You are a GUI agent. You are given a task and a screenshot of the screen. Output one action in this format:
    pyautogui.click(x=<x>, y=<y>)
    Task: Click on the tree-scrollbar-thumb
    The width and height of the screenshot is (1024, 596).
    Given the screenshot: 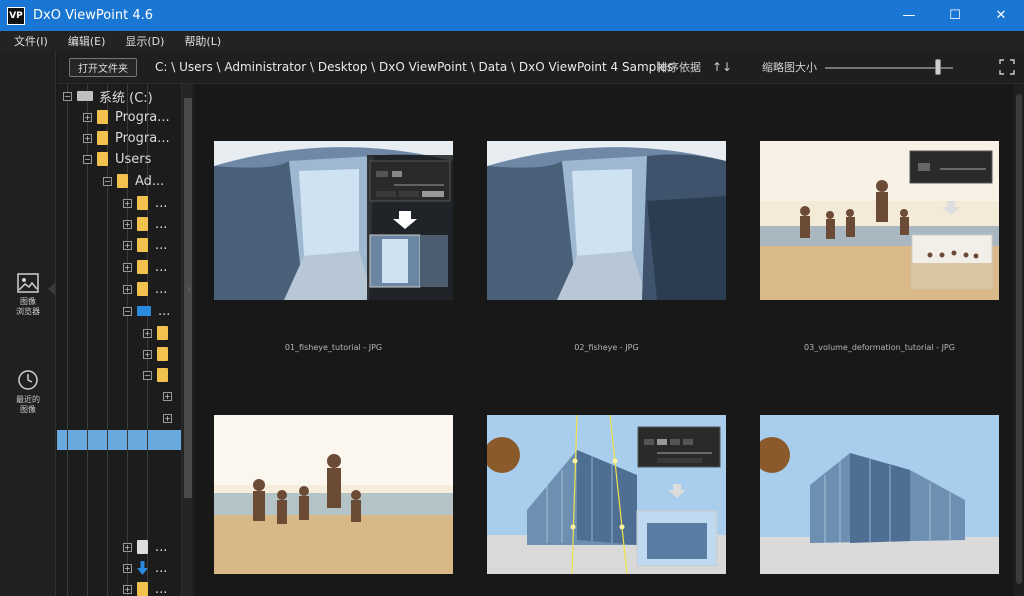 What is the action you would take?
    pyautogui.click(x=188, y=298)
    